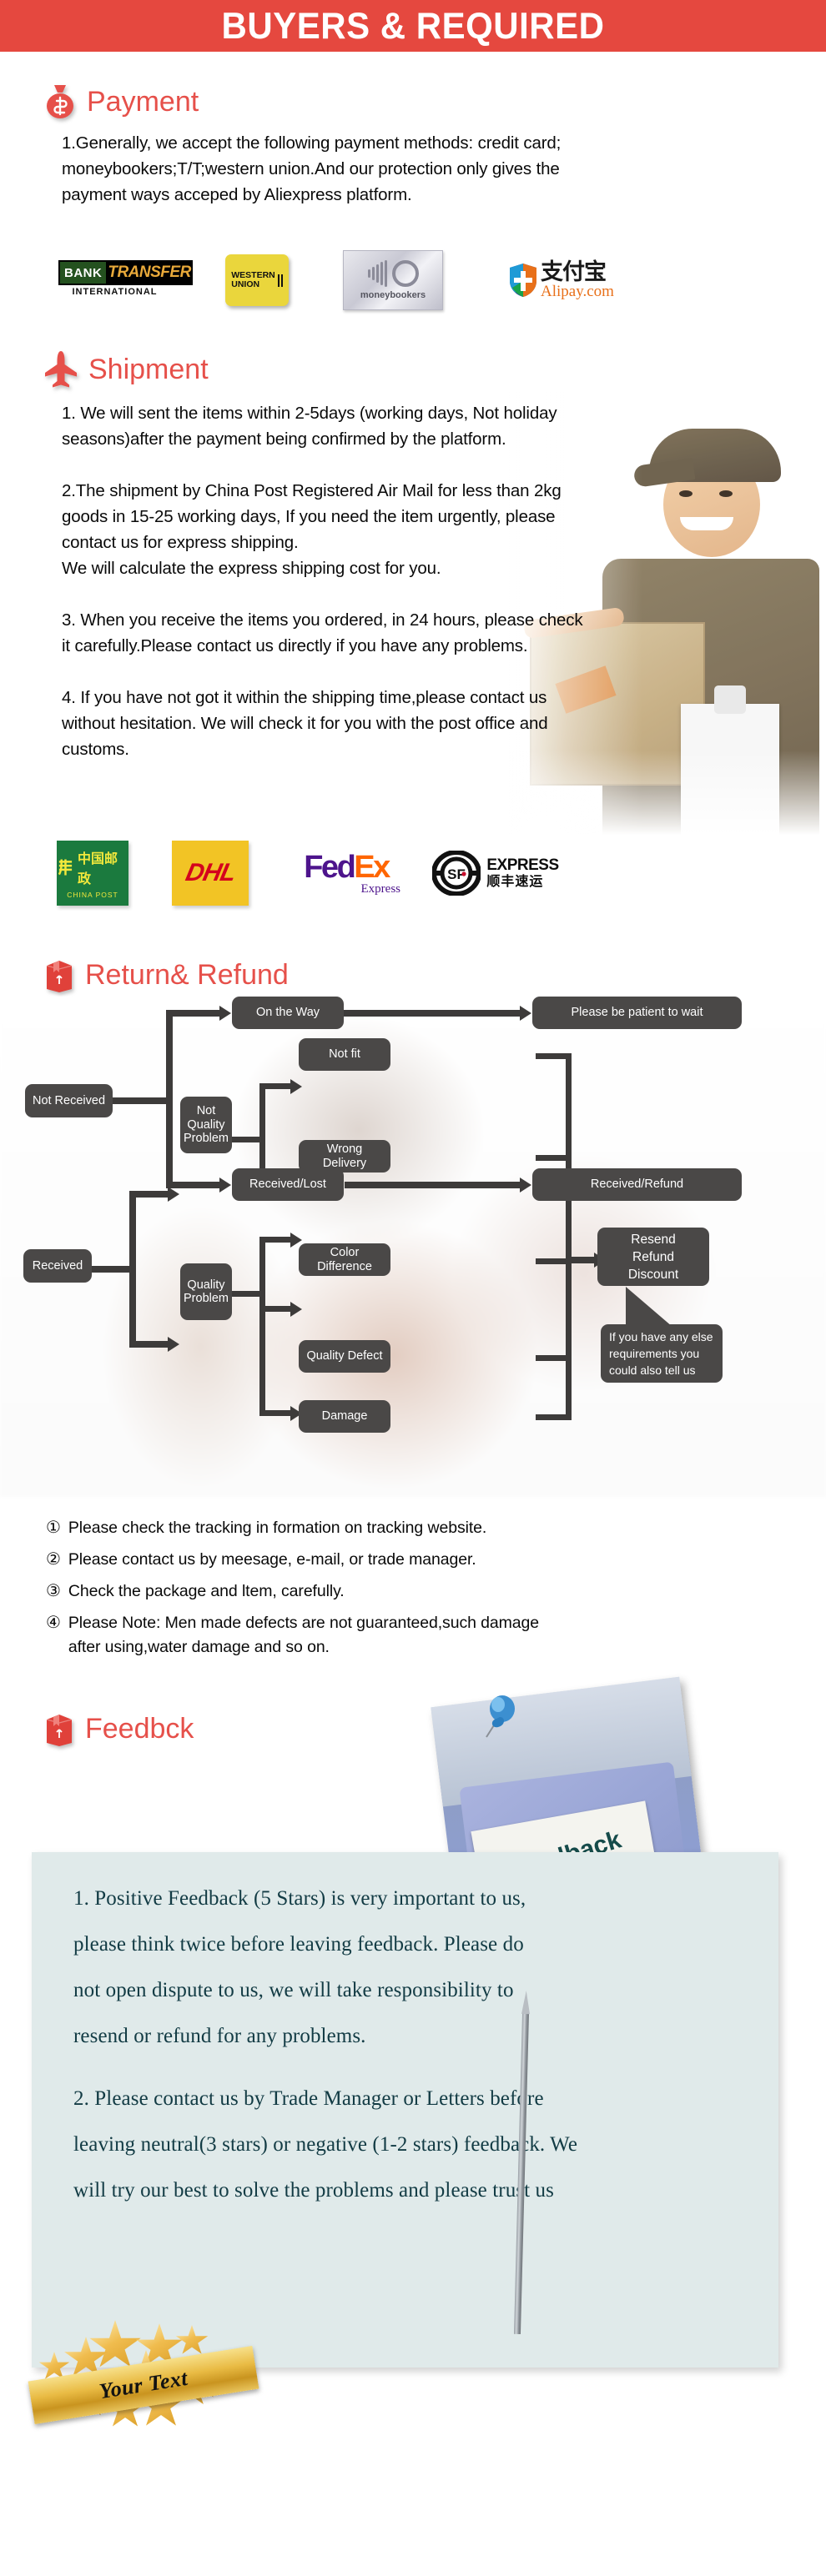  I want to click on alipay-chinese-wordmark: 支付宝, so click(574, 271).